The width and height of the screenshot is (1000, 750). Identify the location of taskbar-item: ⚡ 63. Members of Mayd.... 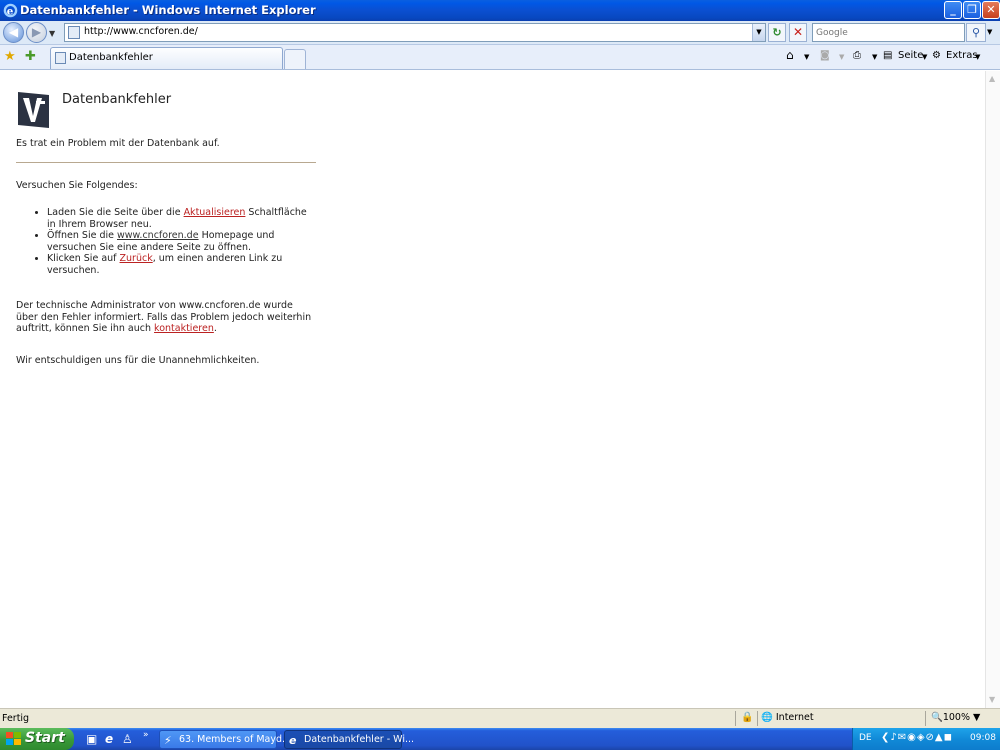
(225, 739).